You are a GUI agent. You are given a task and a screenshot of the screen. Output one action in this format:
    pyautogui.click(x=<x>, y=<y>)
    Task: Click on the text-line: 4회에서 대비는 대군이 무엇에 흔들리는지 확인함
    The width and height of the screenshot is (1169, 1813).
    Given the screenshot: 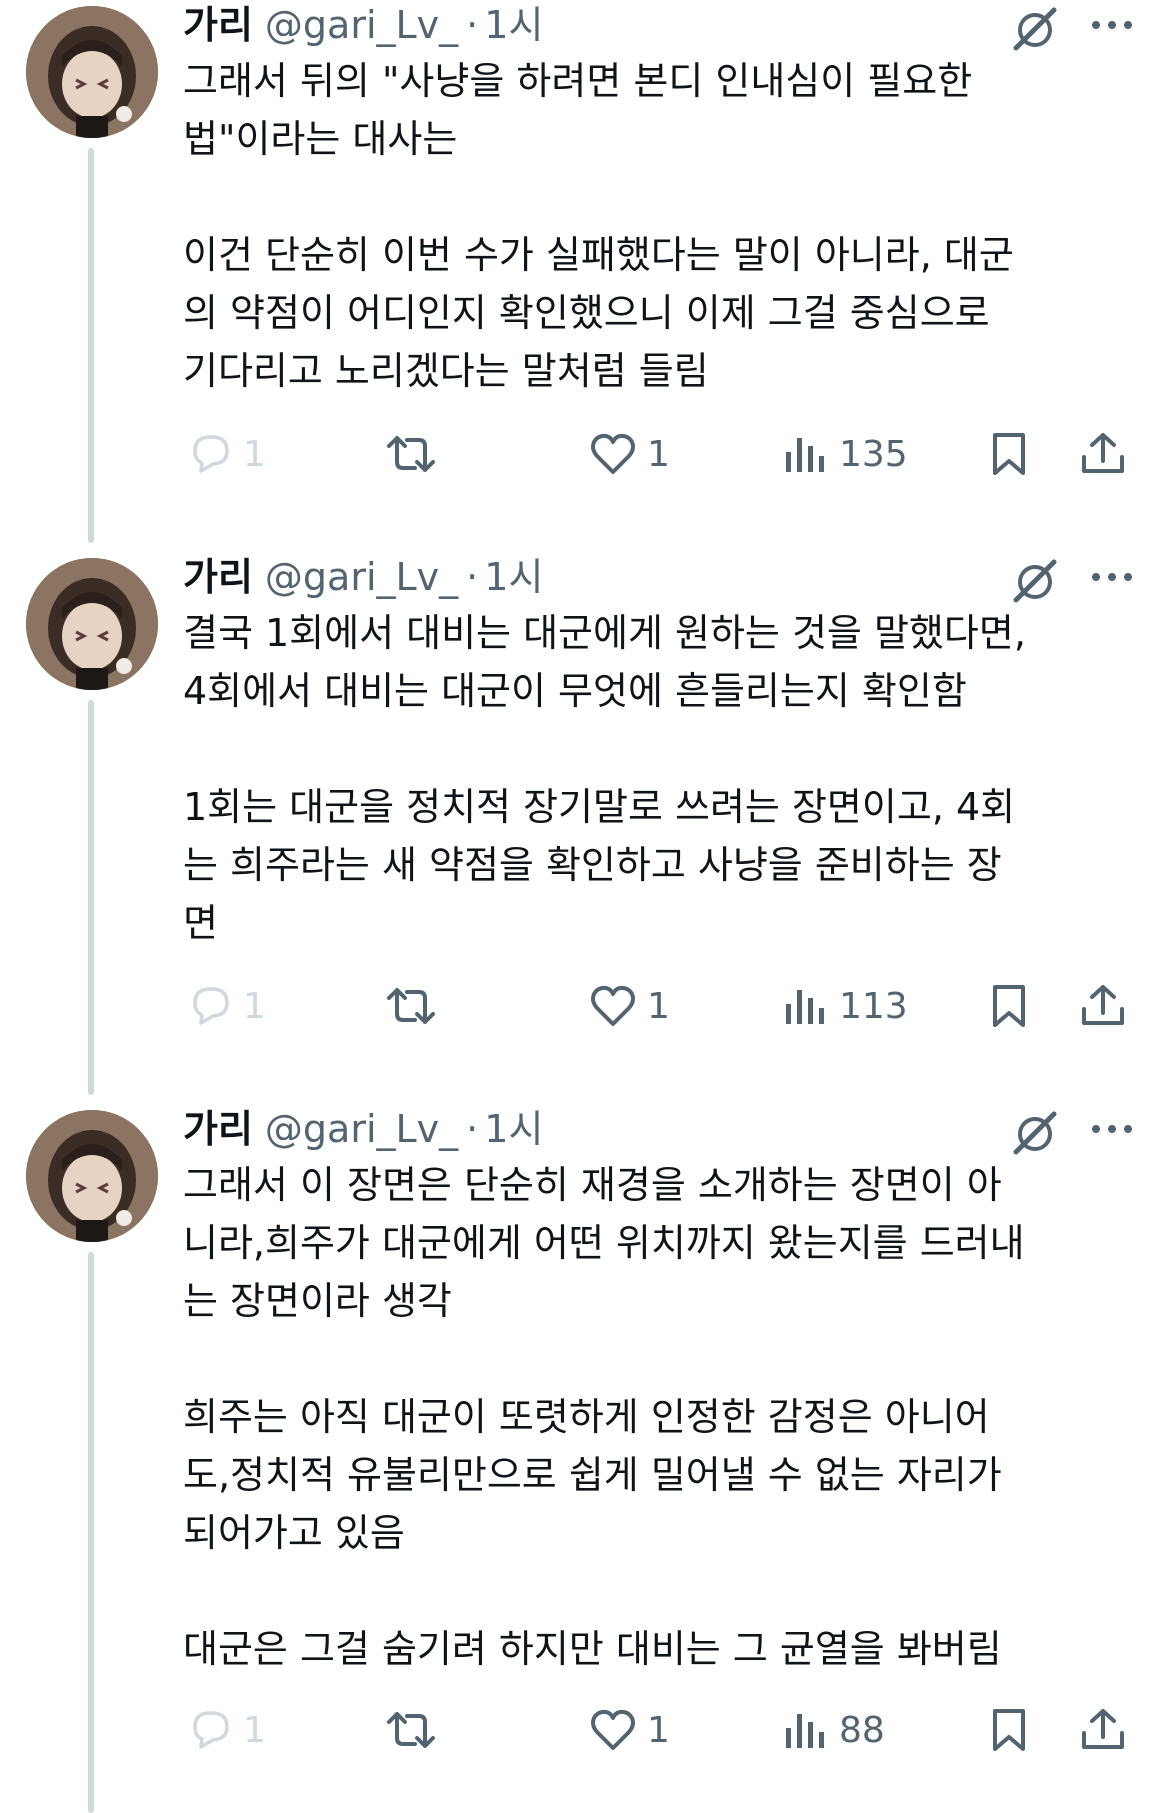 What is the action you would take?
    pyautogui.click(x=575, y=691)
    